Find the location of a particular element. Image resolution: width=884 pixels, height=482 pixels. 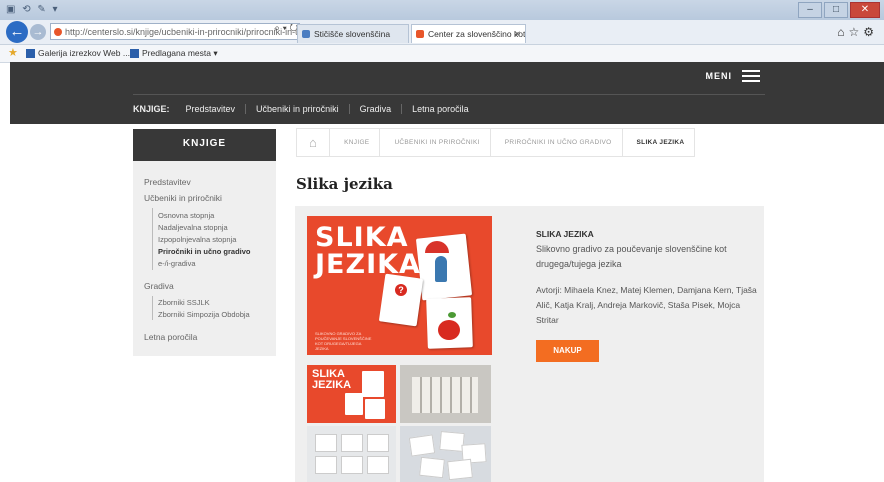

sidebar-subitem-prirocniki: Priročniki in učno gradivo is located at coordinates (204, 251).